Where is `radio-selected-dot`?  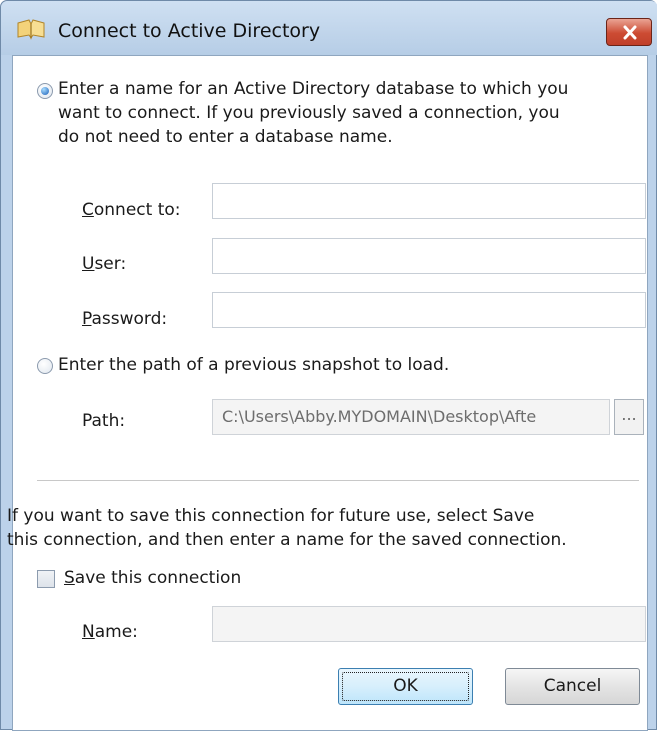
radio-selected-dot is located at coordinates (45, 91).